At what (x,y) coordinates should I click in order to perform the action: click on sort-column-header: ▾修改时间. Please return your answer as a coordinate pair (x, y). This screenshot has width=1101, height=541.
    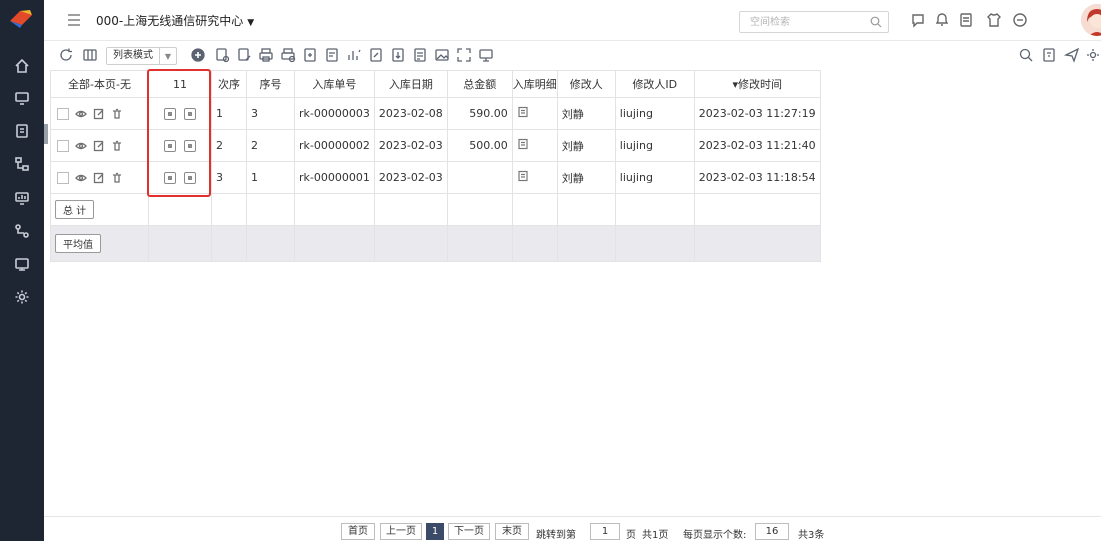
    Looking at the image, I should click on (757, 84).